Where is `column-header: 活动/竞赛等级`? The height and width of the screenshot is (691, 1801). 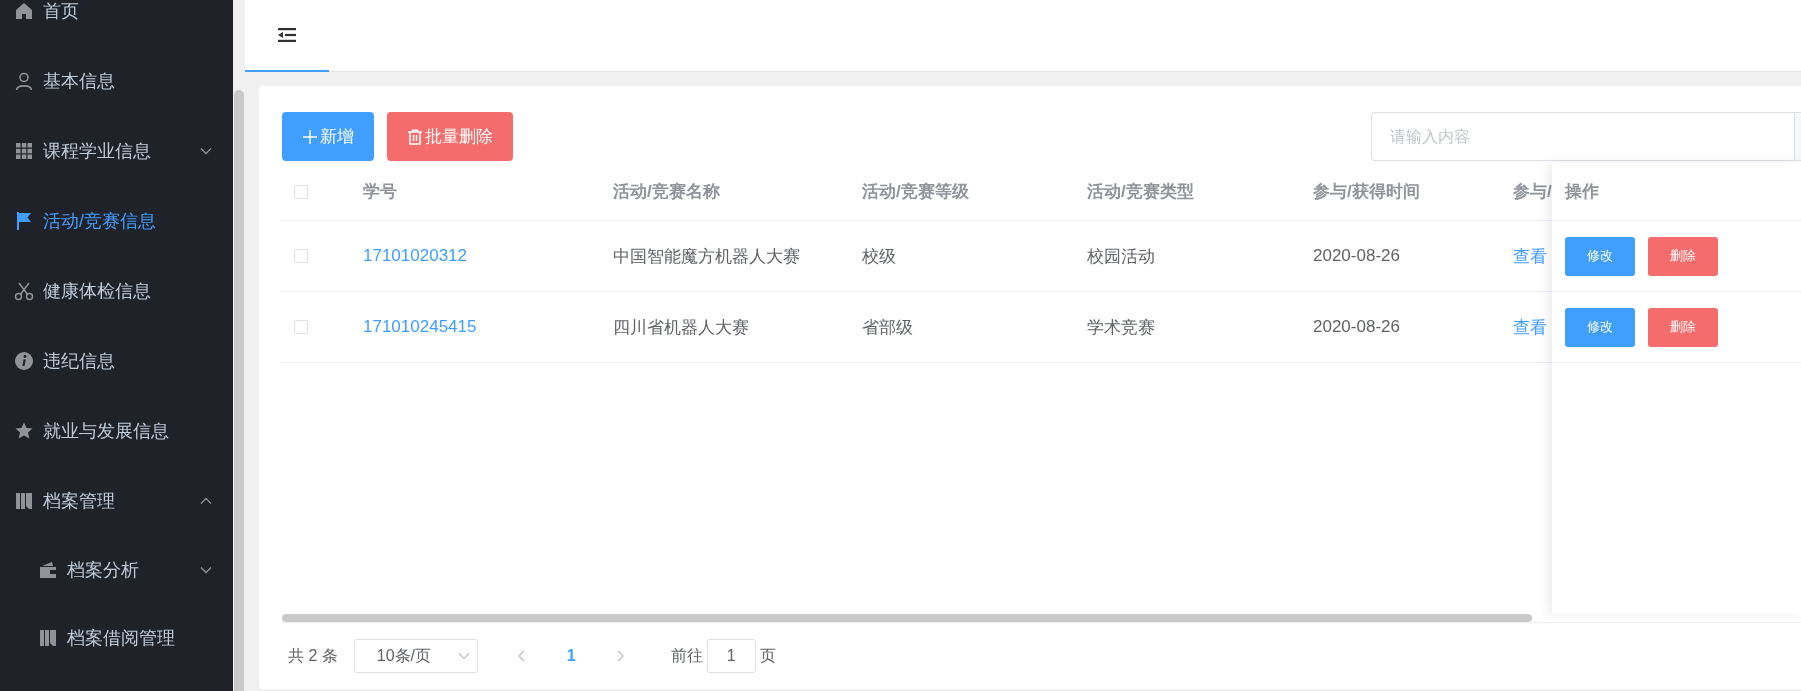
column-header: 活动/竞赛等级 is located at coordinates (915, 192).